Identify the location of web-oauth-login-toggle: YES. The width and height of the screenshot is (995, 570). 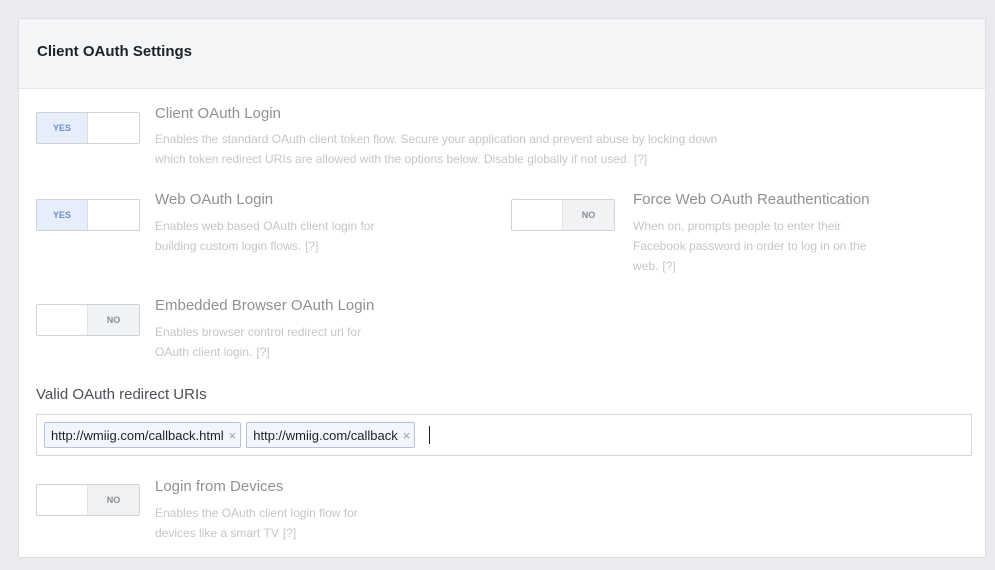
(88, 215).